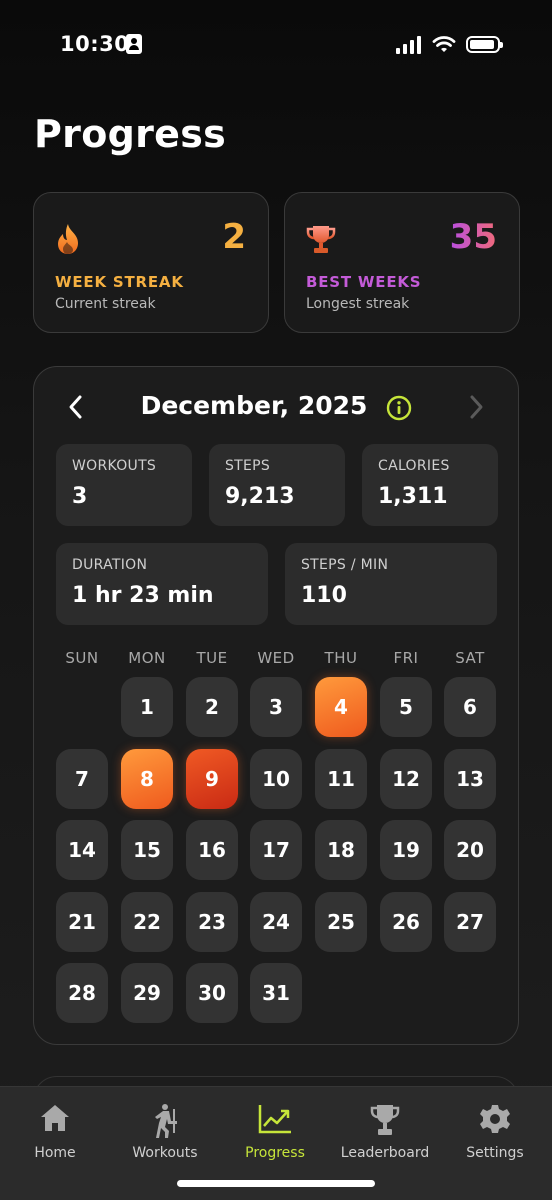 Image resolution: width=552 pixels, height=1200 pixels. Describe the element at coordinates (470, 658) in the screenshot. I see `weekday-label: SAT` at that location.